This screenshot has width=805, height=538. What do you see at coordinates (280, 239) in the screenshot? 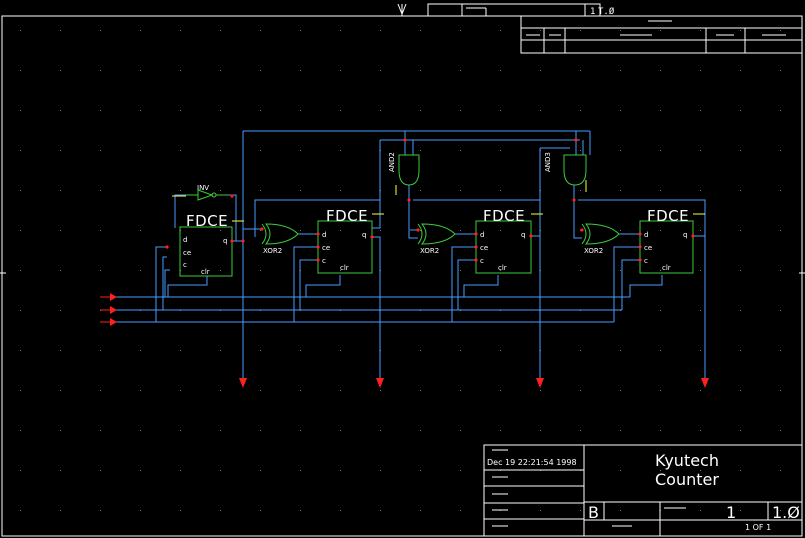
I see `xor1-gate: XOR2` at bounding box center [280, 239].